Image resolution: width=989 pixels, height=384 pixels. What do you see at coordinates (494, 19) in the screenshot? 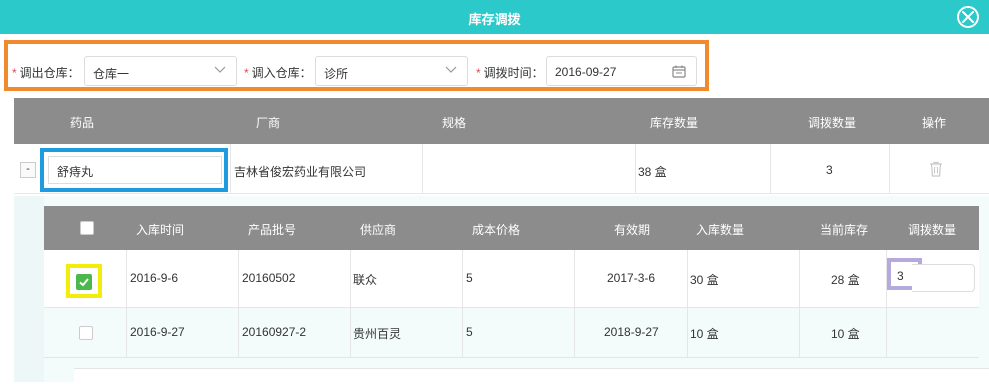
I see `dialog-title: 库存调拨` at bounding box center [494, 19].